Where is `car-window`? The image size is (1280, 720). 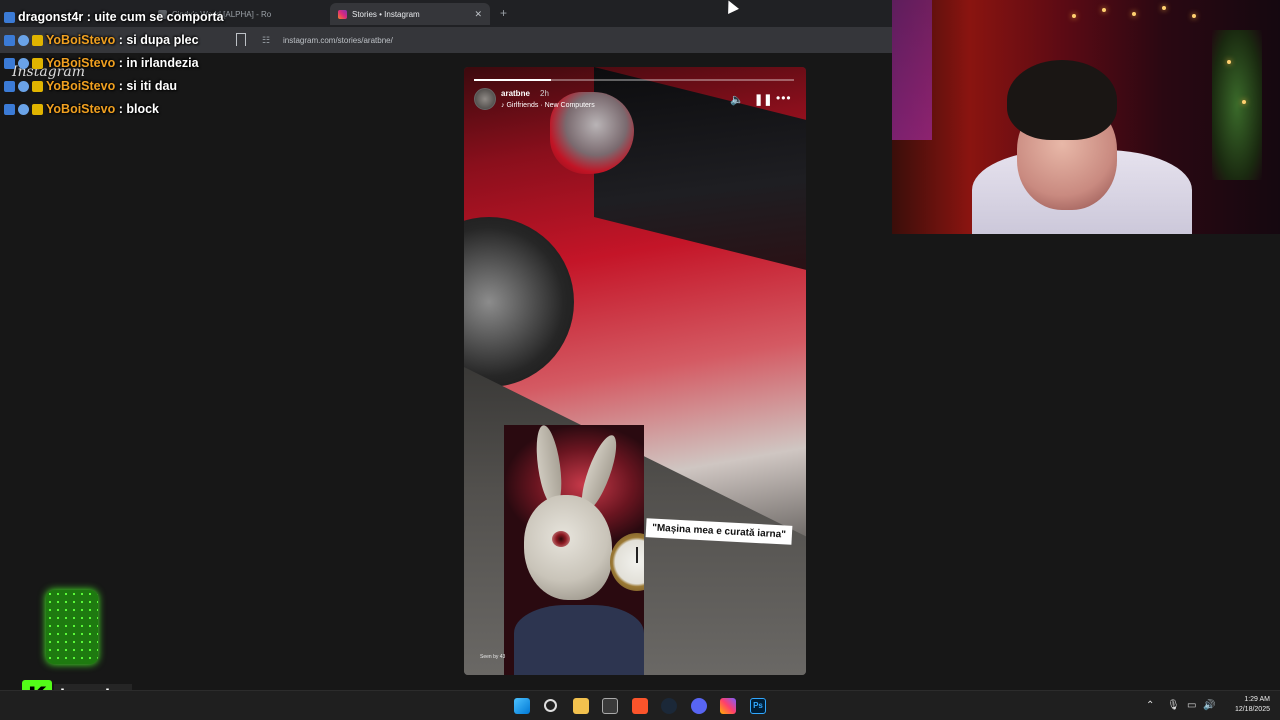 car-window is located at coordinates (700, 168).